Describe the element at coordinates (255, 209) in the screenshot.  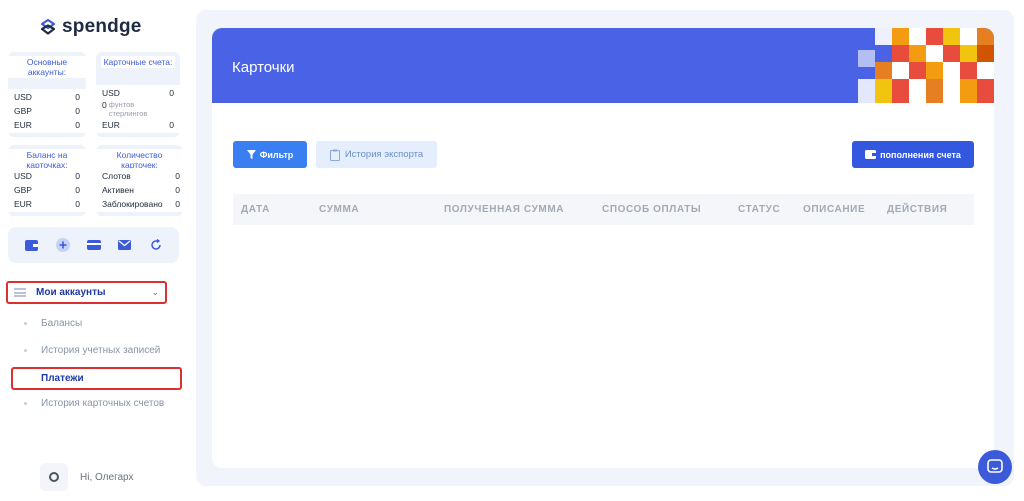
I see `column-date: ДАТА` at that location.